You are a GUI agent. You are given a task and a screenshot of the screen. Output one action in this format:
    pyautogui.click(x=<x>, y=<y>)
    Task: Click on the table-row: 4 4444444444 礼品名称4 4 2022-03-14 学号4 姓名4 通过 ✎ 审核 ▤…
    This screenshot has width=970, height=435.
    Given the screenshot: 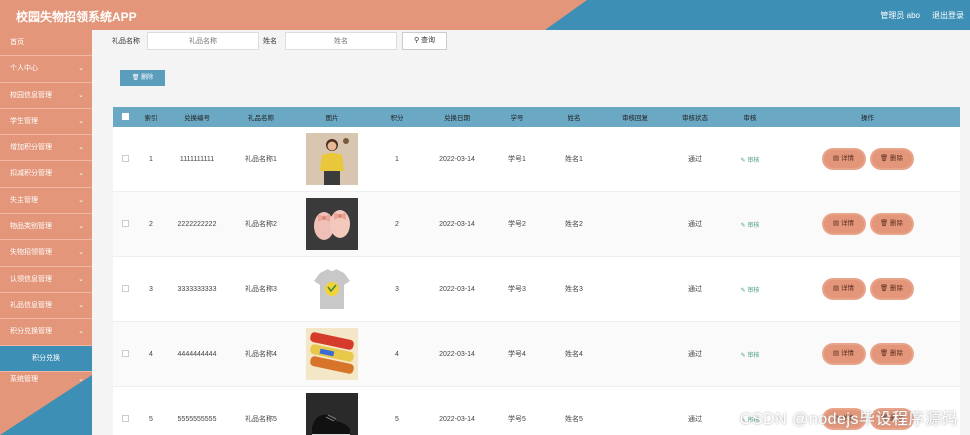 What is the action you would take?
    pyautogui.click(x=536, y=354)
    